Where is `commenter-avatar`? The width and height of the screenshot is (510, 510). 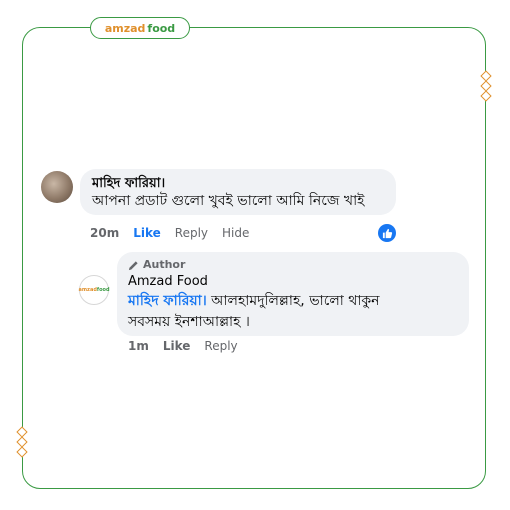
commenter-avatar is located at coordinates (57, 187).